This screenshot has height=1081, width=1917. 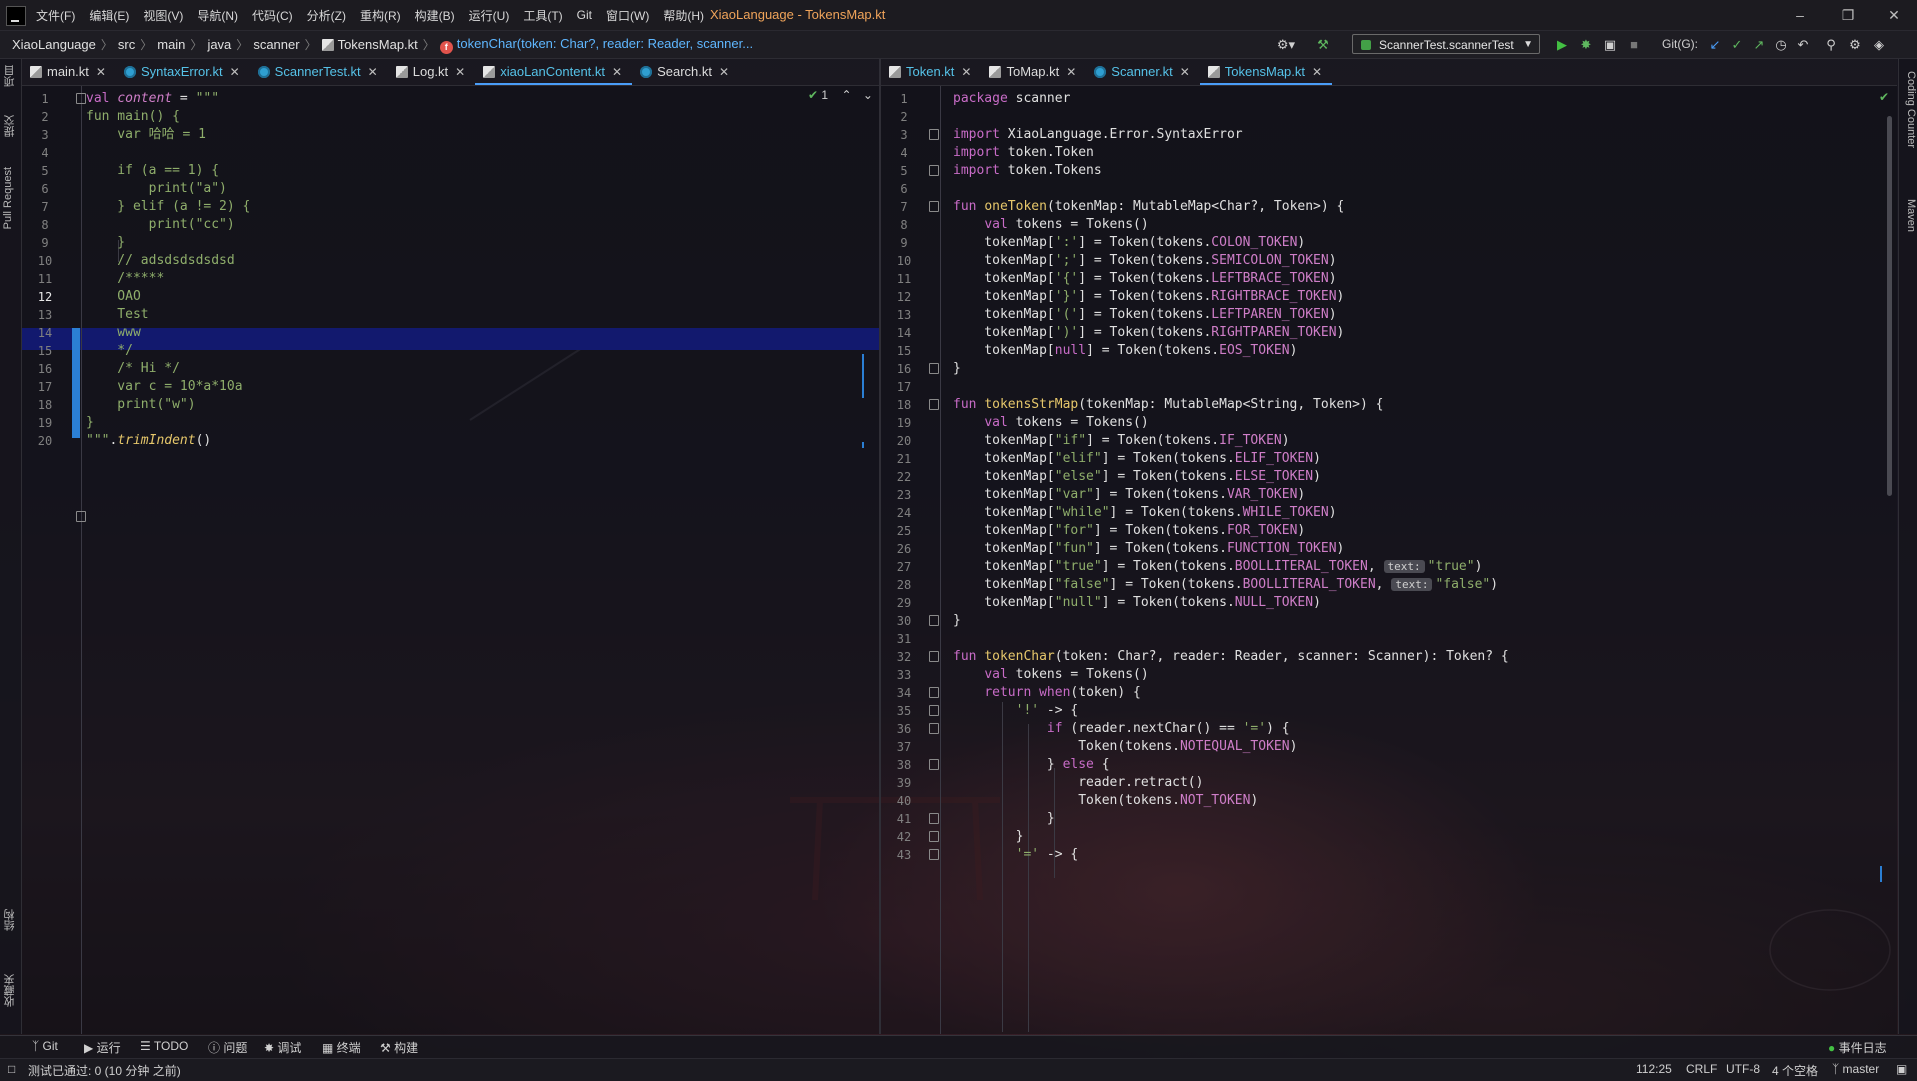 What do you see at coordinates (1831, 44) in the screenshot?
I see `search-icon: ⚲` at bounding box center [1831, 44].